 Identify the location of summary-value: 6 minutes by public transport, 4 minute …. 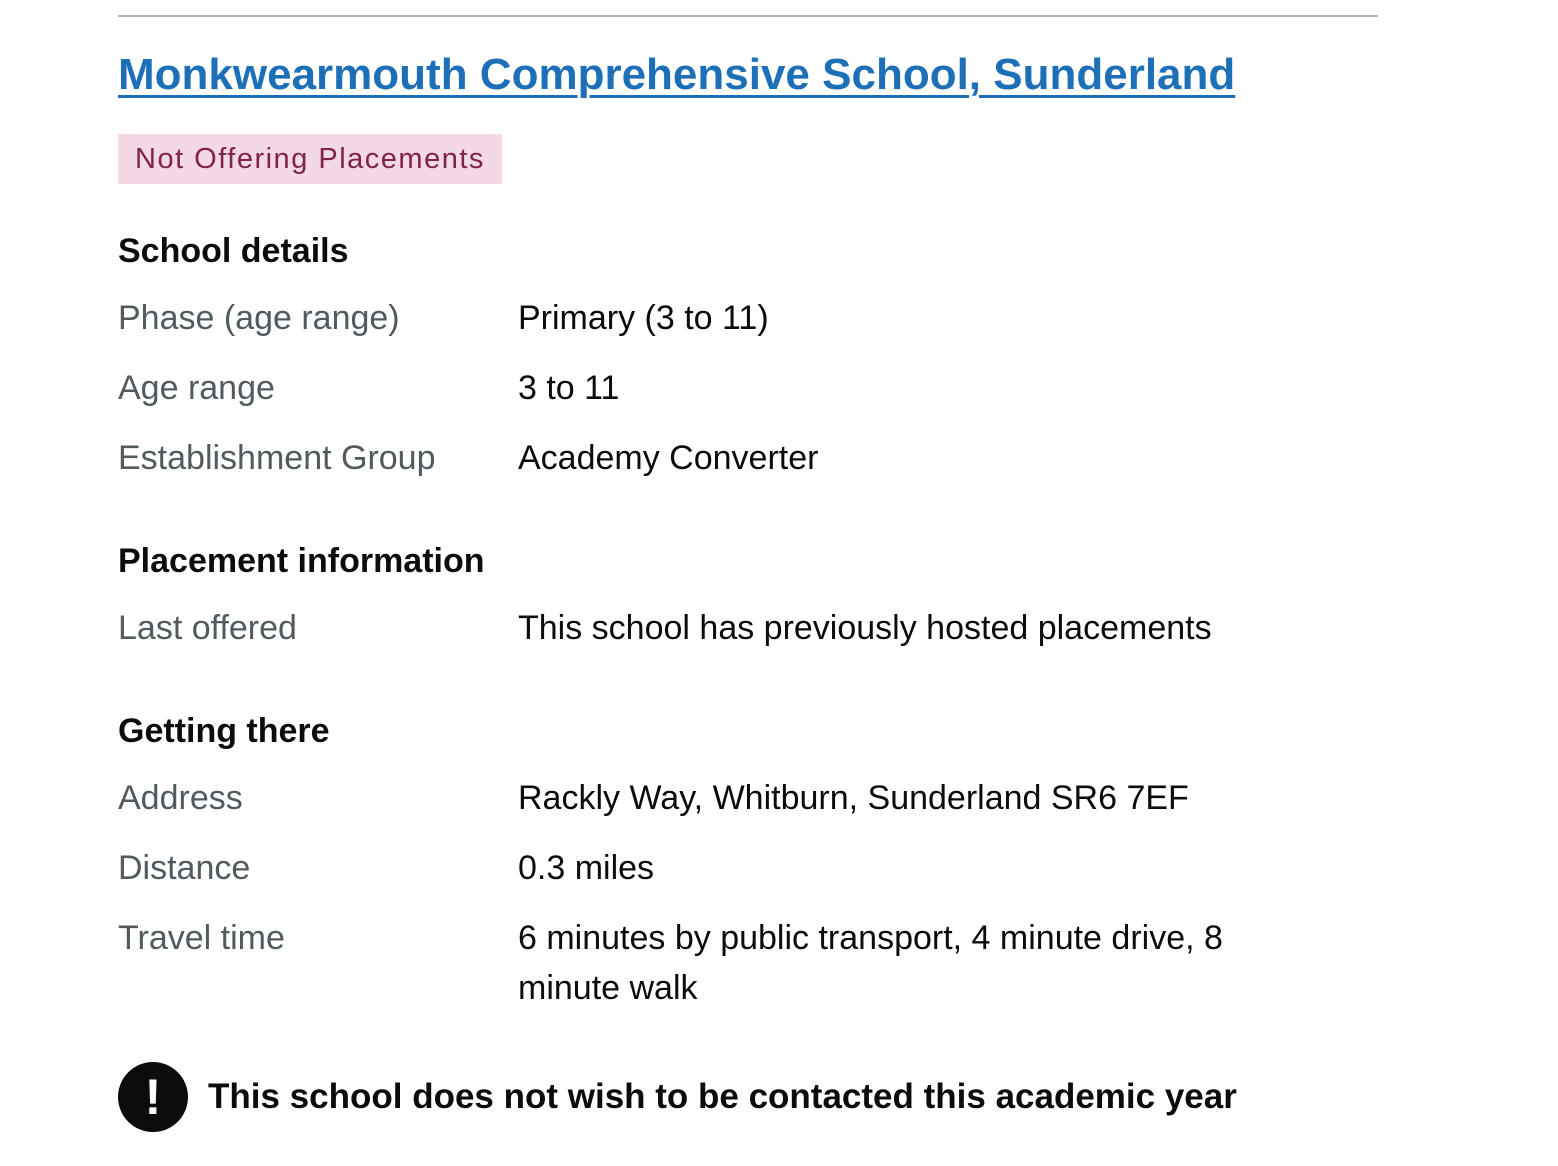
(870, 963).